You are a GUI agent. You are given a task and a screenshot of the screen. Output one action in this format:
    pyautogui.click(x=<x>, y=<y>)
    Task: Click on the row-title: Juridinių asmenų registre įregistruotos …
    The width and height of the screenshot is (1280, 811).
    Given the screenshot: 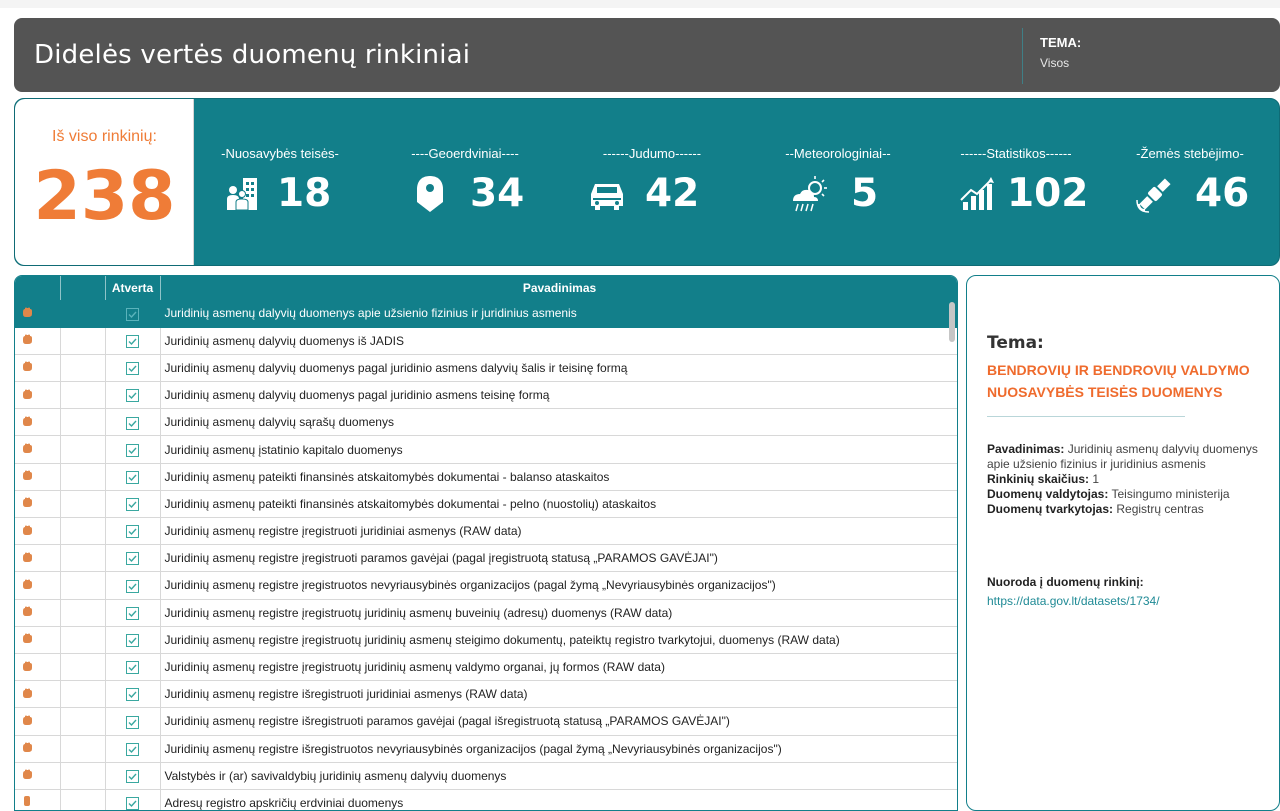 What is the action you would take?
    pyautogui.click(x=558, y=585)
    